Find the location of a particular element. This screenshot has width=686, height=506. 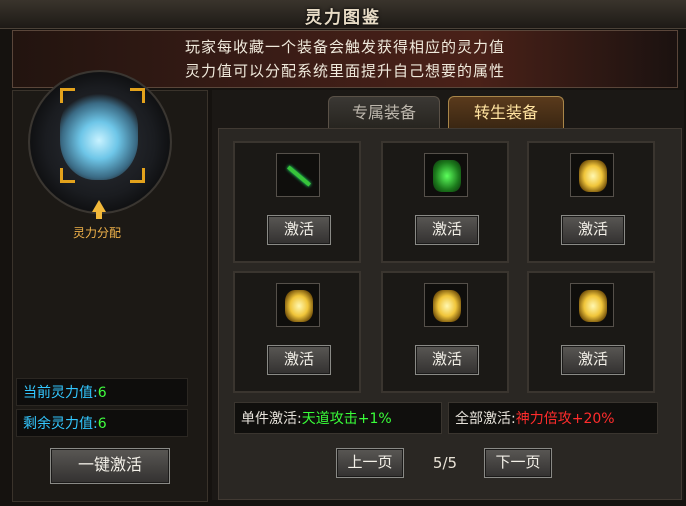

current-spirit-value: 6 is located at coordinates (102, 393).